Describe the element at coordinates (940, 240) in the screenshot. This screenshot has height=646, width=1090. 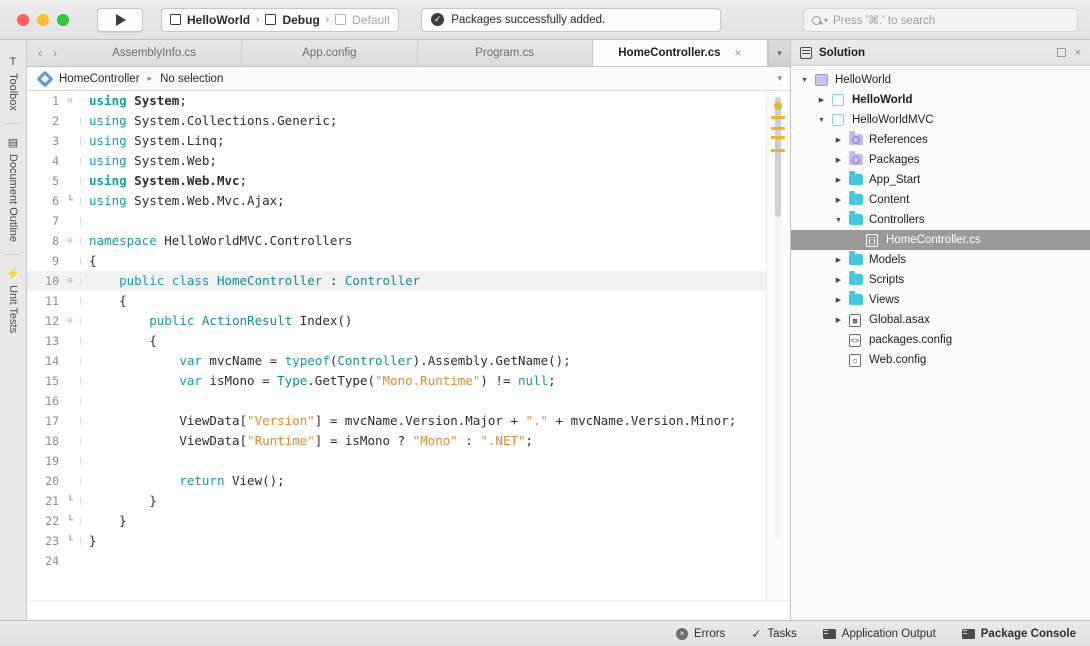
I see `tree-item-homecontroller-cs: · {} HomeController.cs` at that location.